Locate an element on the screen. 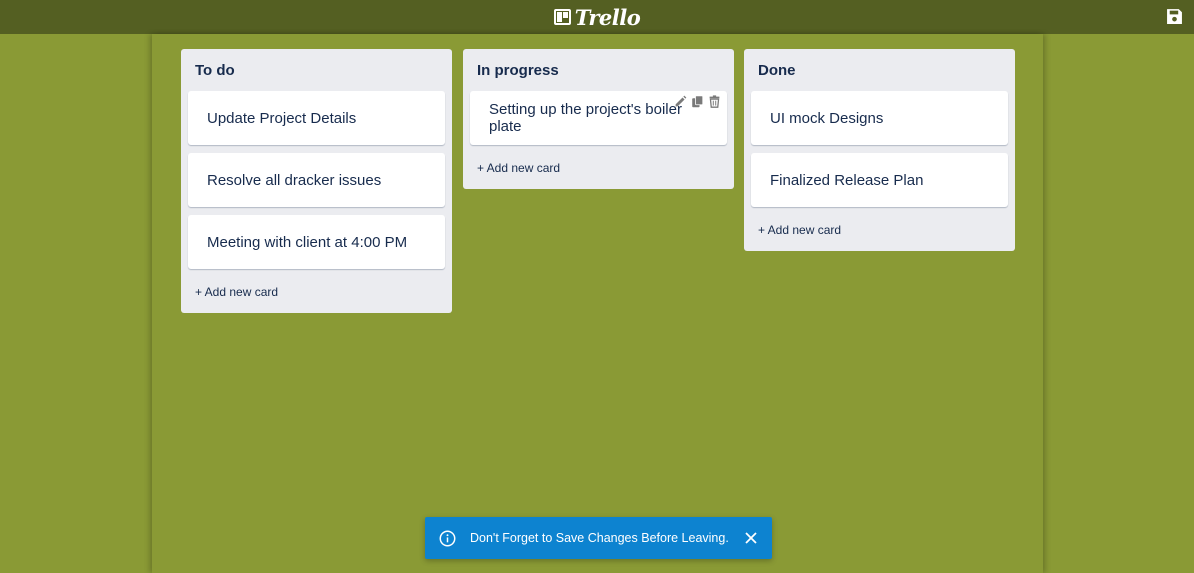  logo-text: Trello is located at coordinates (607, 17).